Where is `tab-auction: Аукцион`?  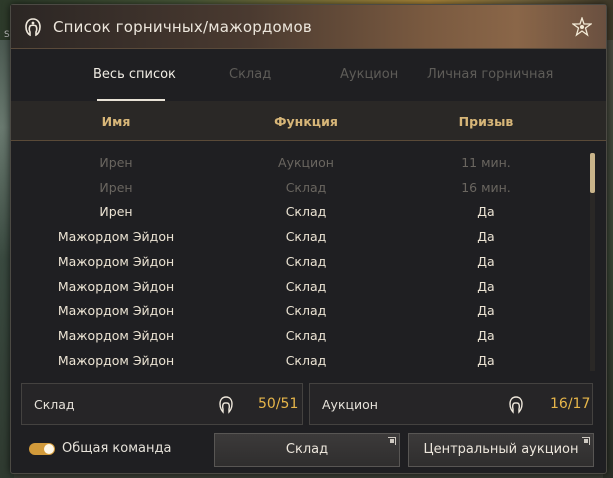 tab-auction: Аукцион is located at coordinates (369, 74).